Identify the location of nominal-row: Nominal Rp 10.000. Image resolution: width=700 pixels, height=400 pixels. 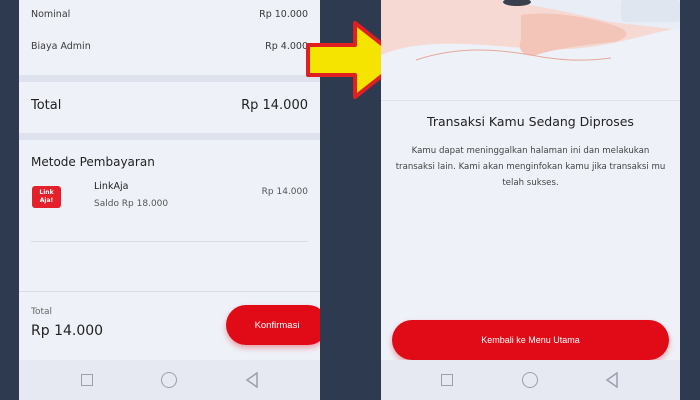
(169, 14).